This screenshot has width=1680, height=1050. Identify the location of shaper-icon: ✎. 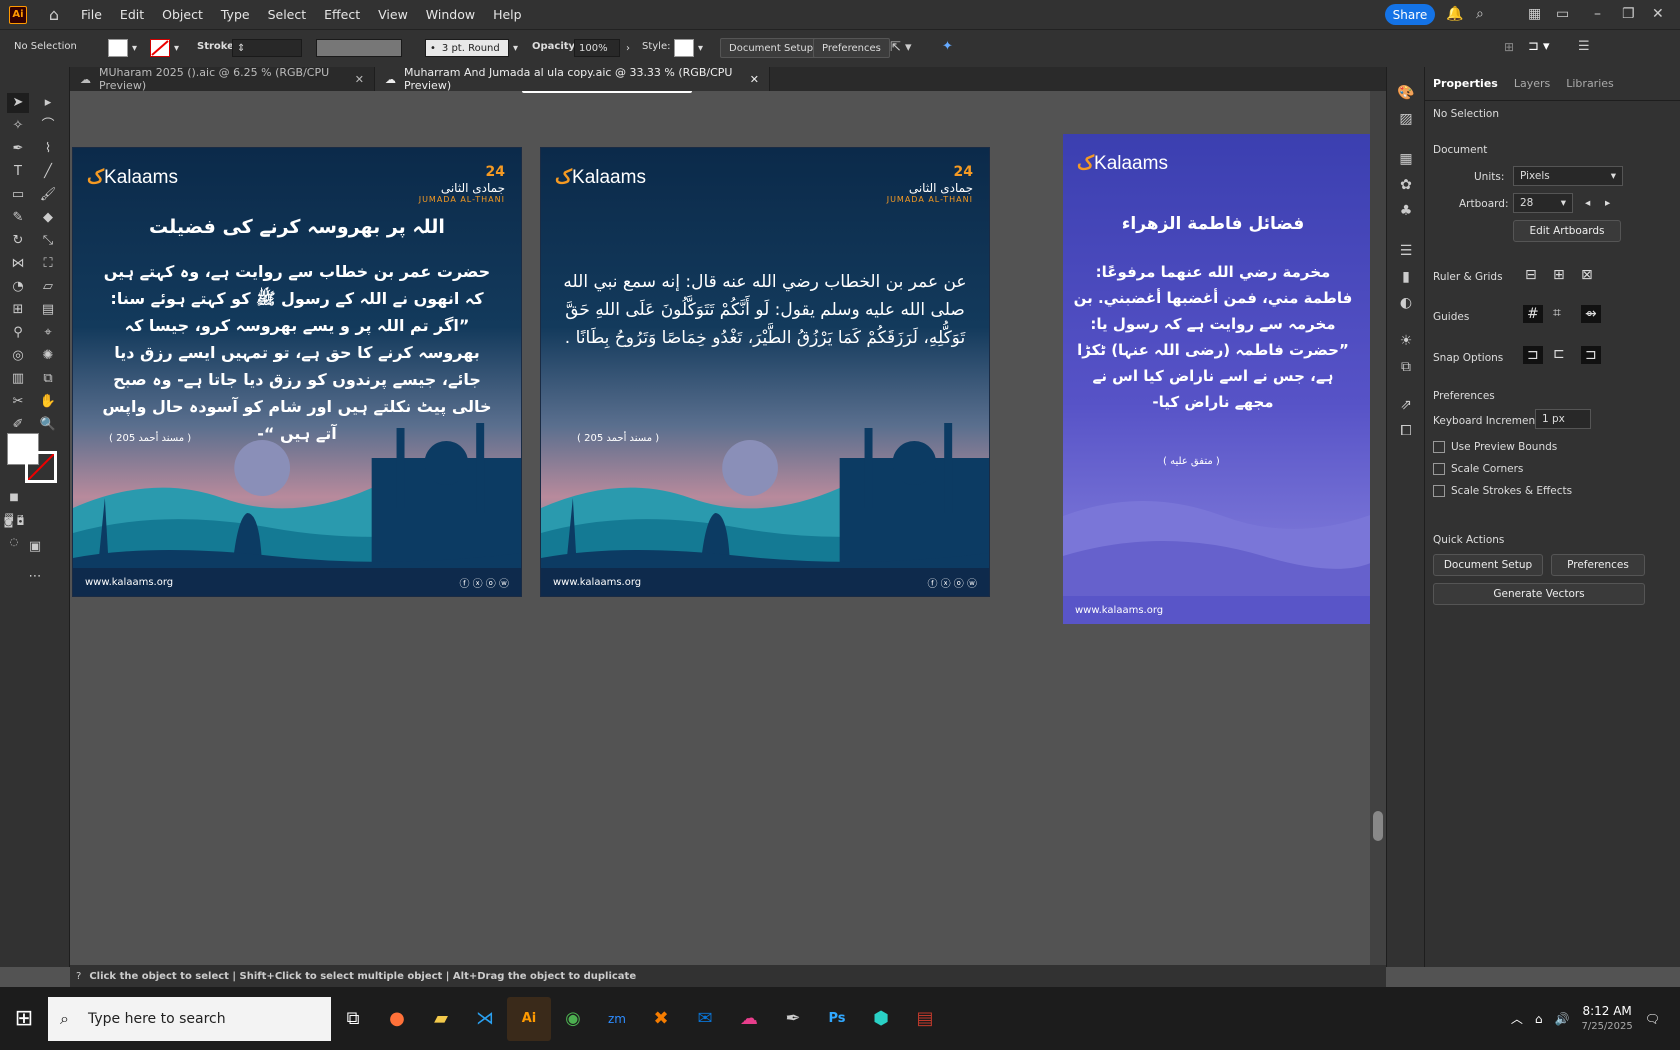
(18, 218).